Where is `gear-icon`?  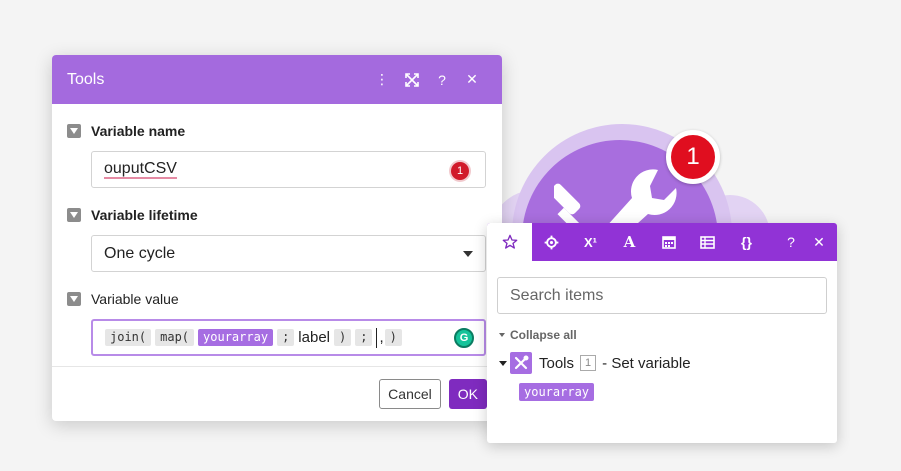 gear-icon is located at coordinates (551, 242).